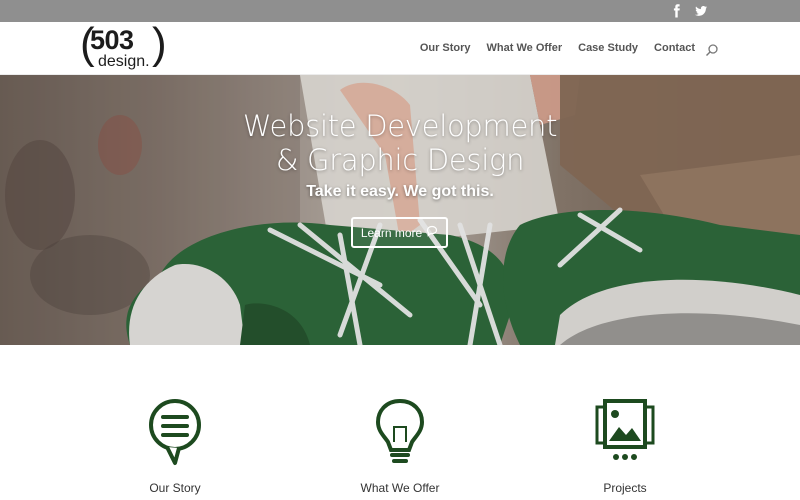  I want to click on feature-label: What We Offer, so click(400, 488).